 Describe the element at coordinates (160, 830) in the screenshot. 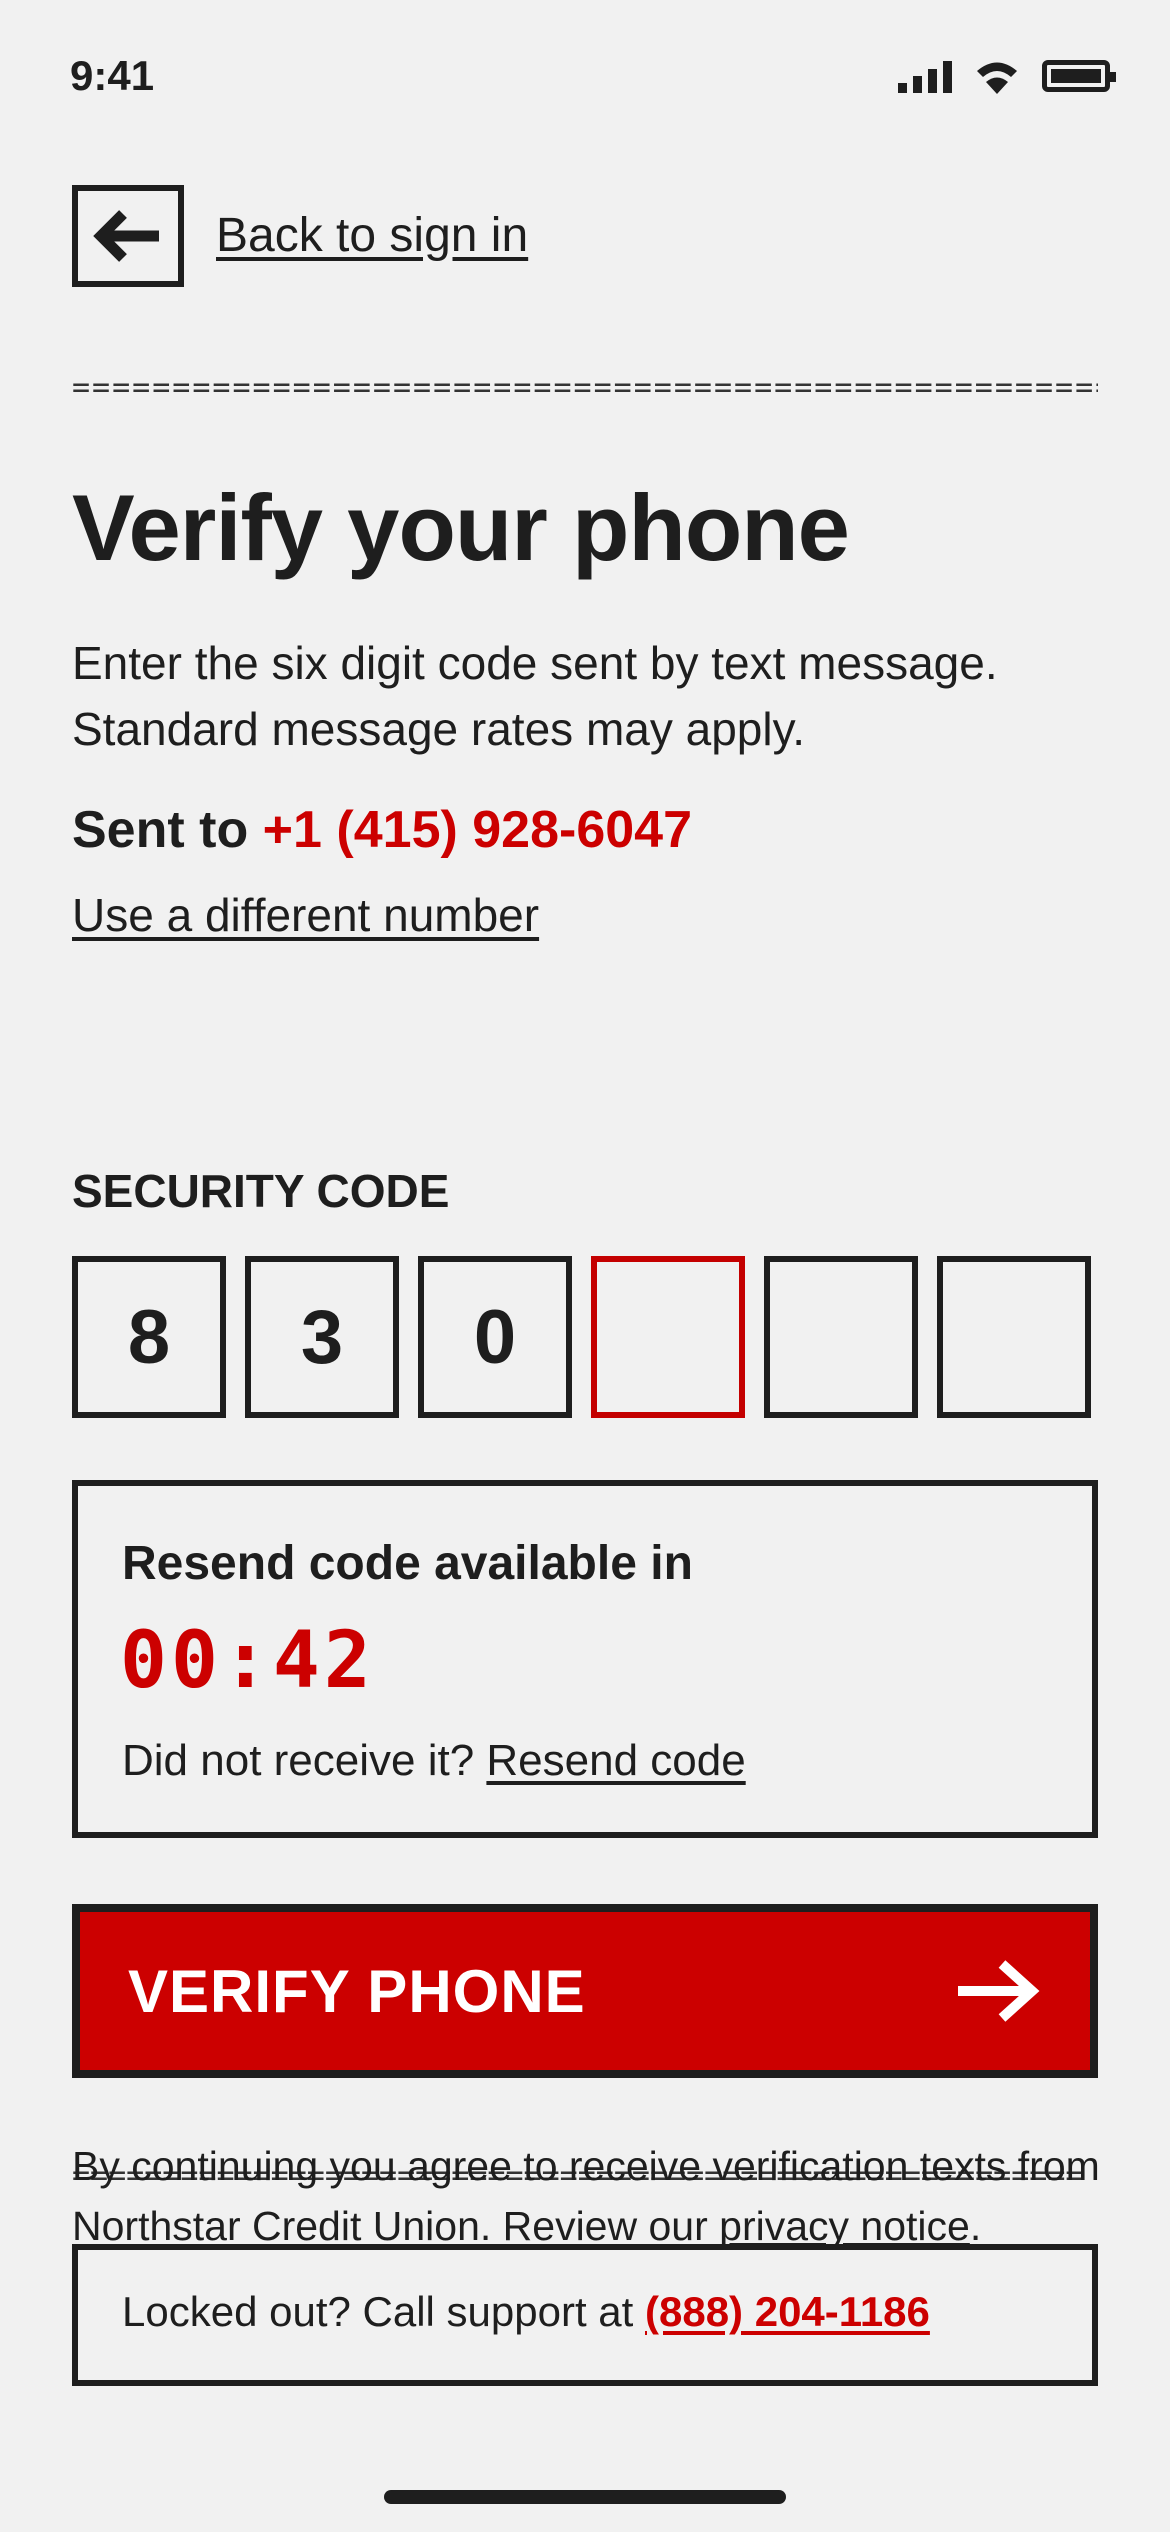

I see `sent-to-label: Sent to` at that location.